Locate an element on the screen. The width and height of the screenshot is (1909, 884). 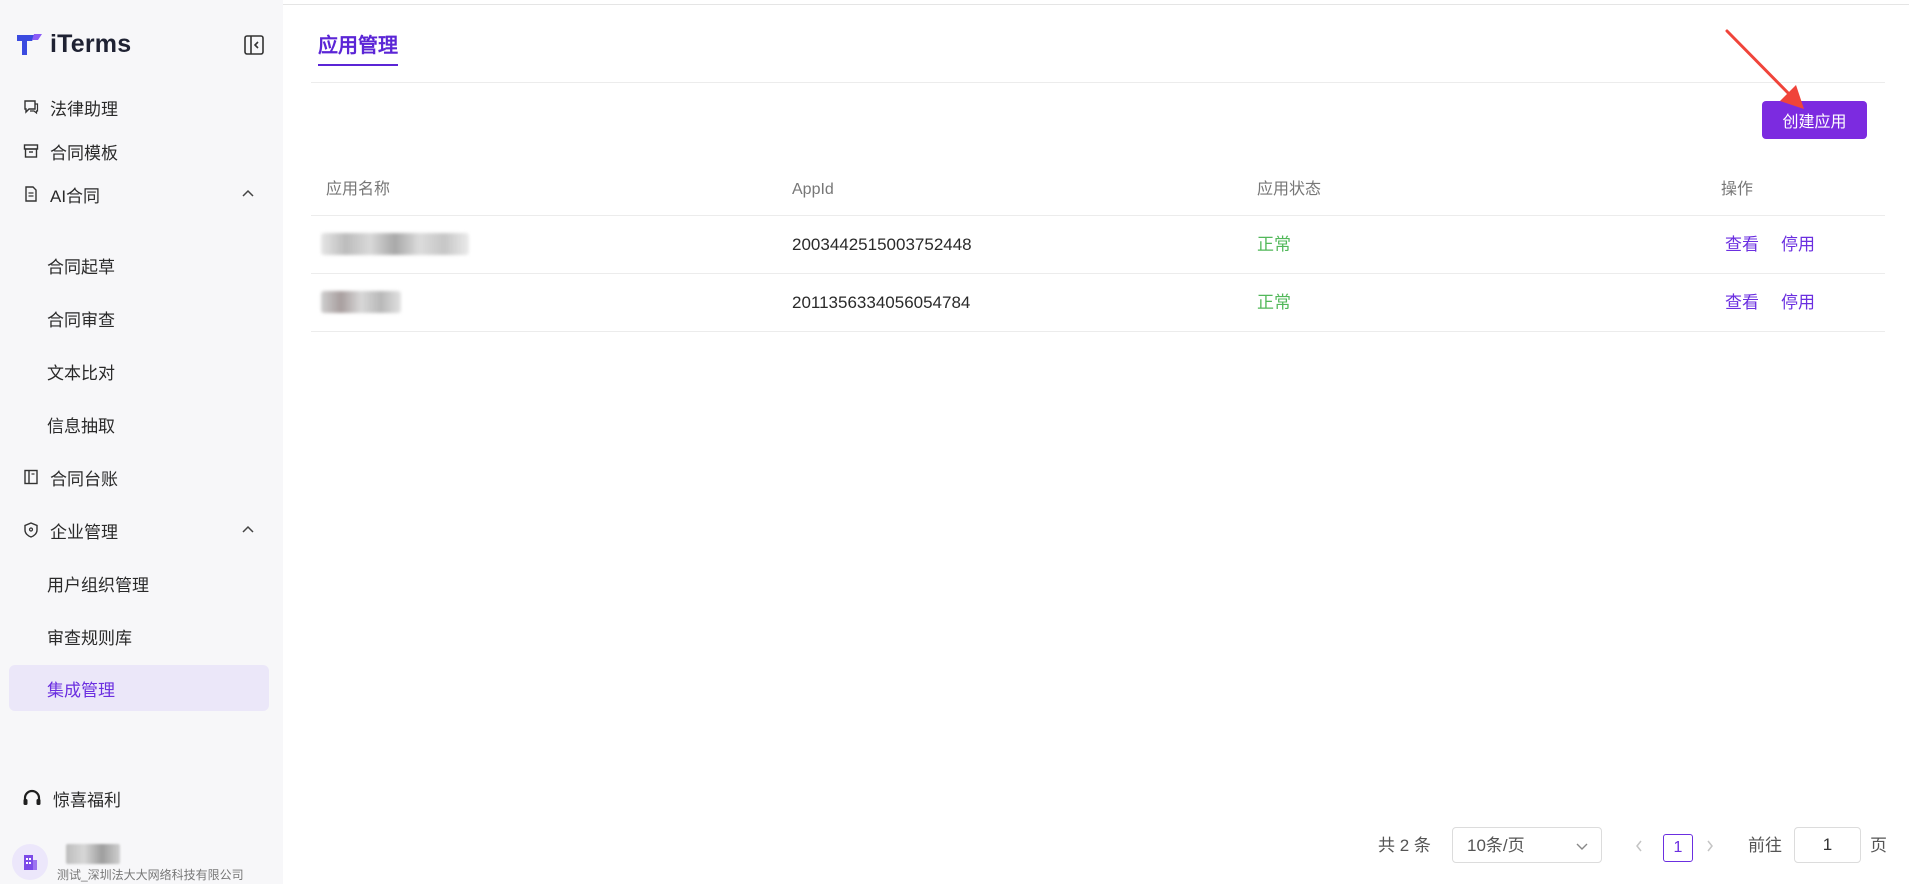
bonus-link: 惊喜福利 is located at coordinates (71, 798).